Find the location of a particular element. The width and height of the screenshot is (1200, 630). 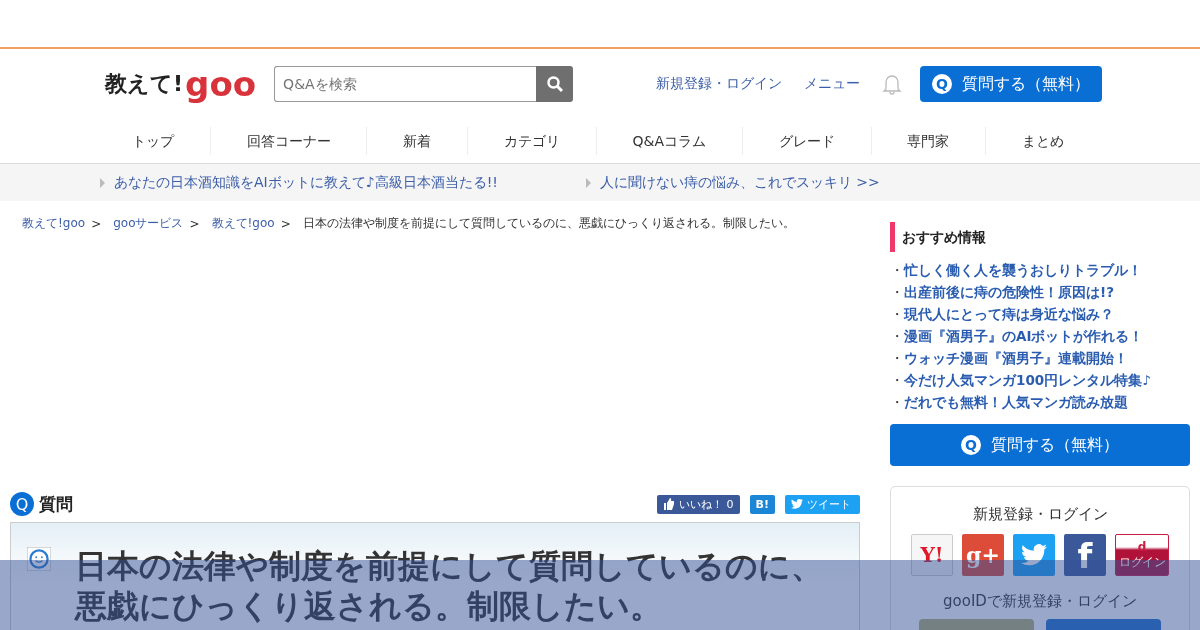

question-icon: Q is located at coordinates (22, 504).